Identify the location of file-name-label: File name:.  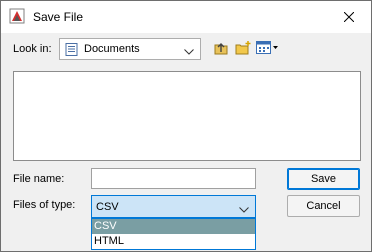
(39, 179).